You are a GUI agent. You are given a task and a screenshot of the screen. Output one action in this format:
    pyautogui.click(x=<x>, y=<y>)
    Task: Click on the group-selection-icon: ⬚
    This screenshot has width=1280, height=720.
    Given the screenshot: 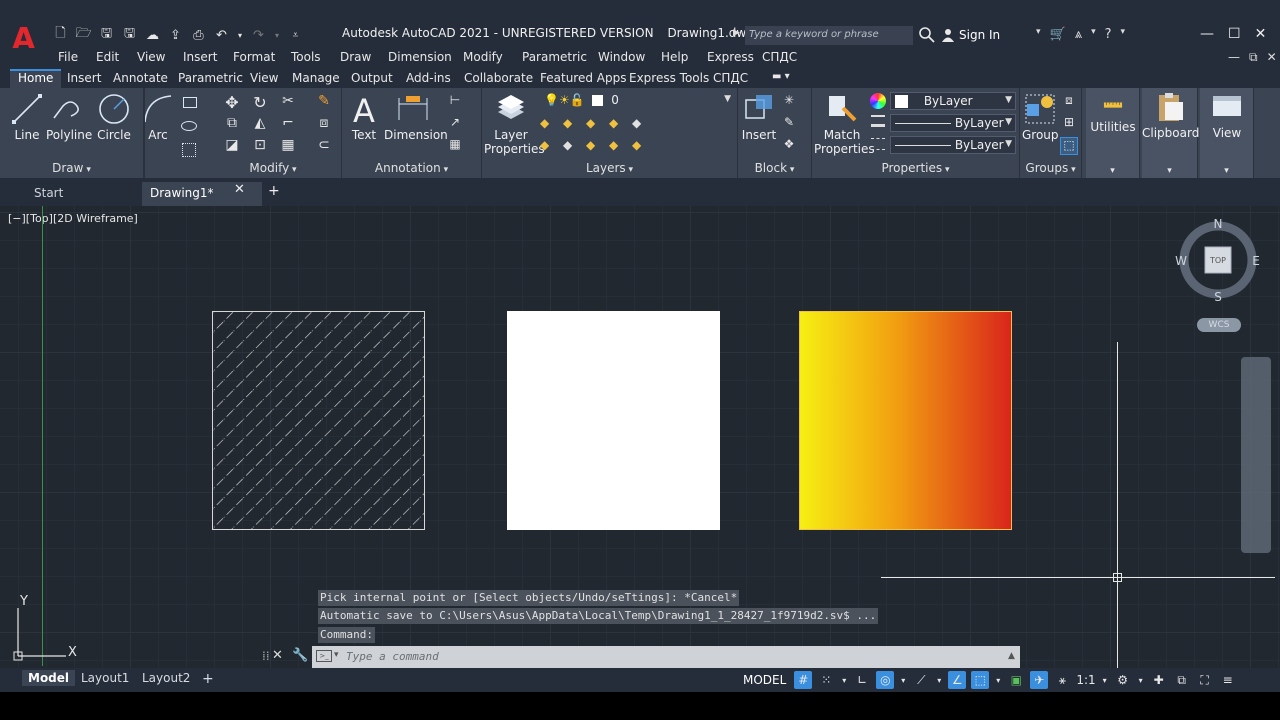 What is the action you would take?
    pyautogui.click(x=1069, y=146)
    